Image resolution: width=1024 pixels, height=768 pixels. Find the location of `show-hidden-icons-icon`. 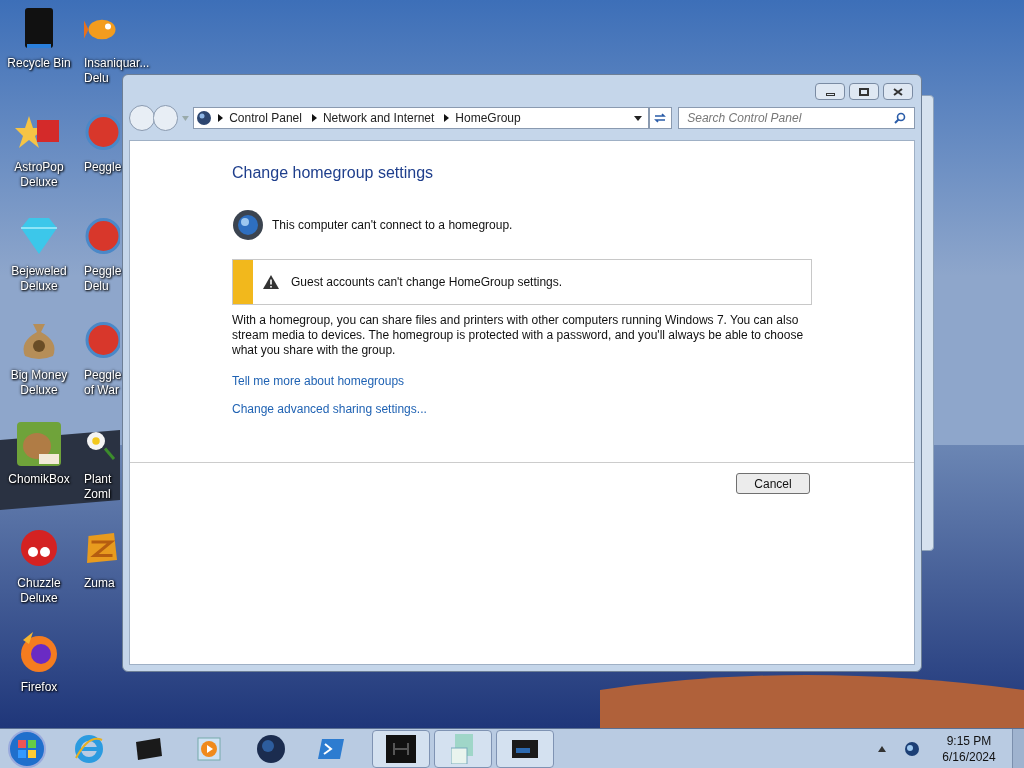

show-hidden-icons-icon is located at coordinates (882, 748).